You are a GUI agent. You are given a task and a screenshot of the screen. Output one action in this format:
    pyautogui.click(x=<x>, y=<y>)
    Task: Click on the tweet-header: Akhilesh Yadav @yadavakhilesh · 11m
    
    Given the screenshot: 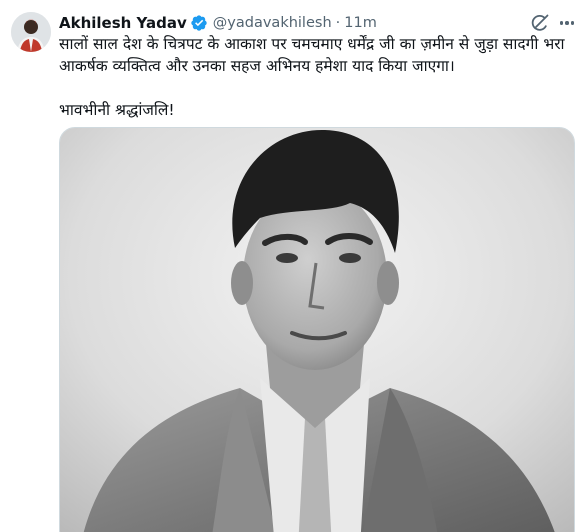 What is the action you would take?
    pyautogui.click(x=218, y=23)
    